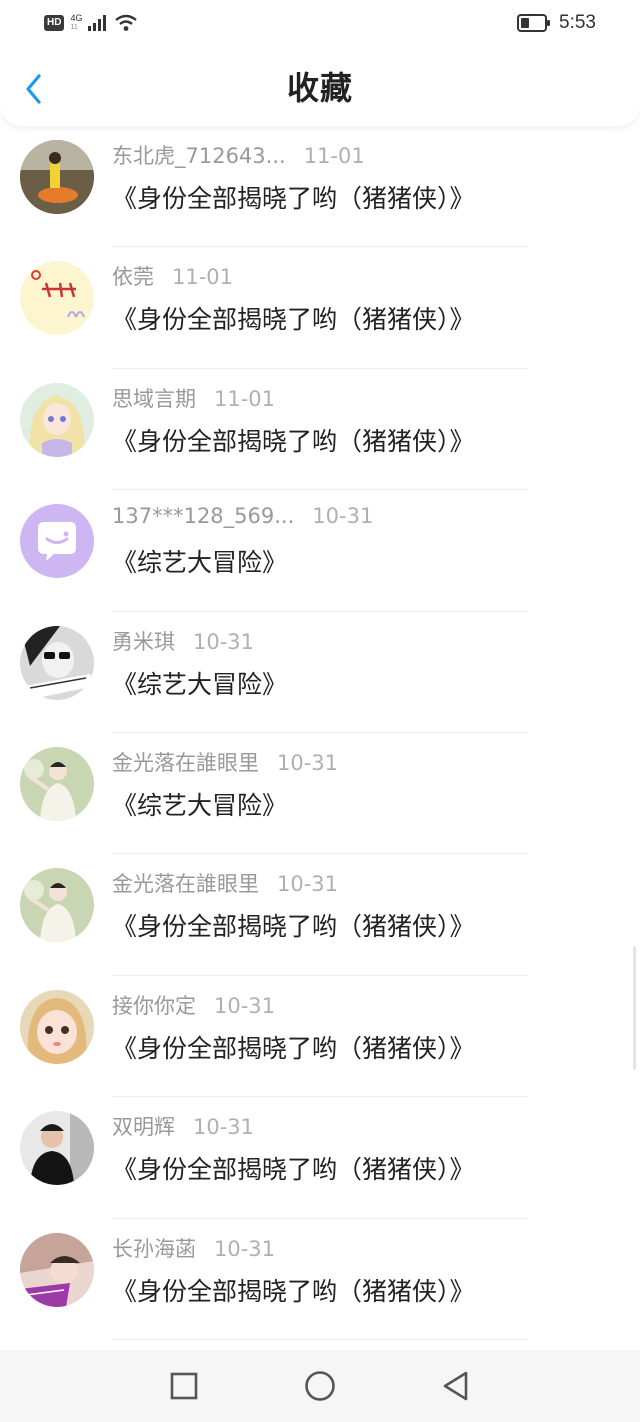 Image resolution: width=640 pixels, height=1422 pixels. What do you see at coordinates (320, 672) in the screenshot?
I see `list-item: 勇米琪 10-31 《综艺大冒险》` at bounding box center [320, 672].